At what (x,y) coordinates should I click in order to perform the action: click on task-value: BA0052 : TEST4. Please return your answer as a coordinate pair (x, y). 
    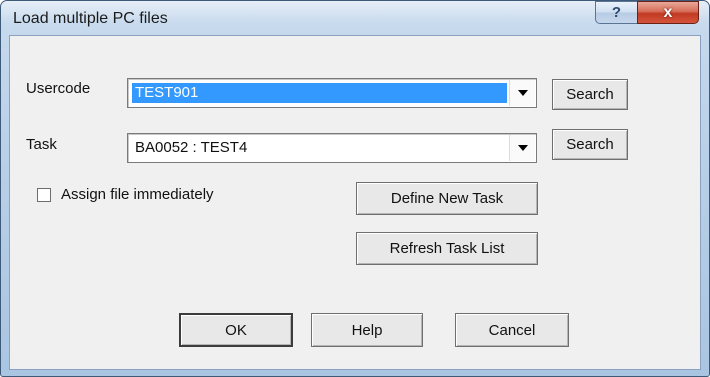
    Looking at the image, I should click on (191, 147).